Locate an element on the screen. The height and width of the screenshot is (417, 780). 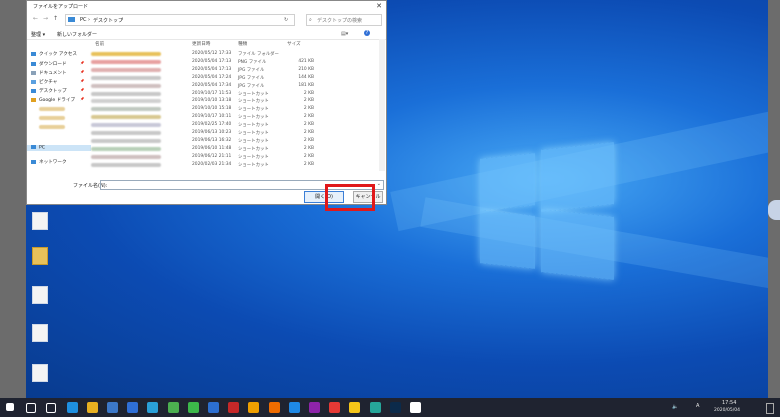
photoshop-icon is located at coordinates (395, 407).